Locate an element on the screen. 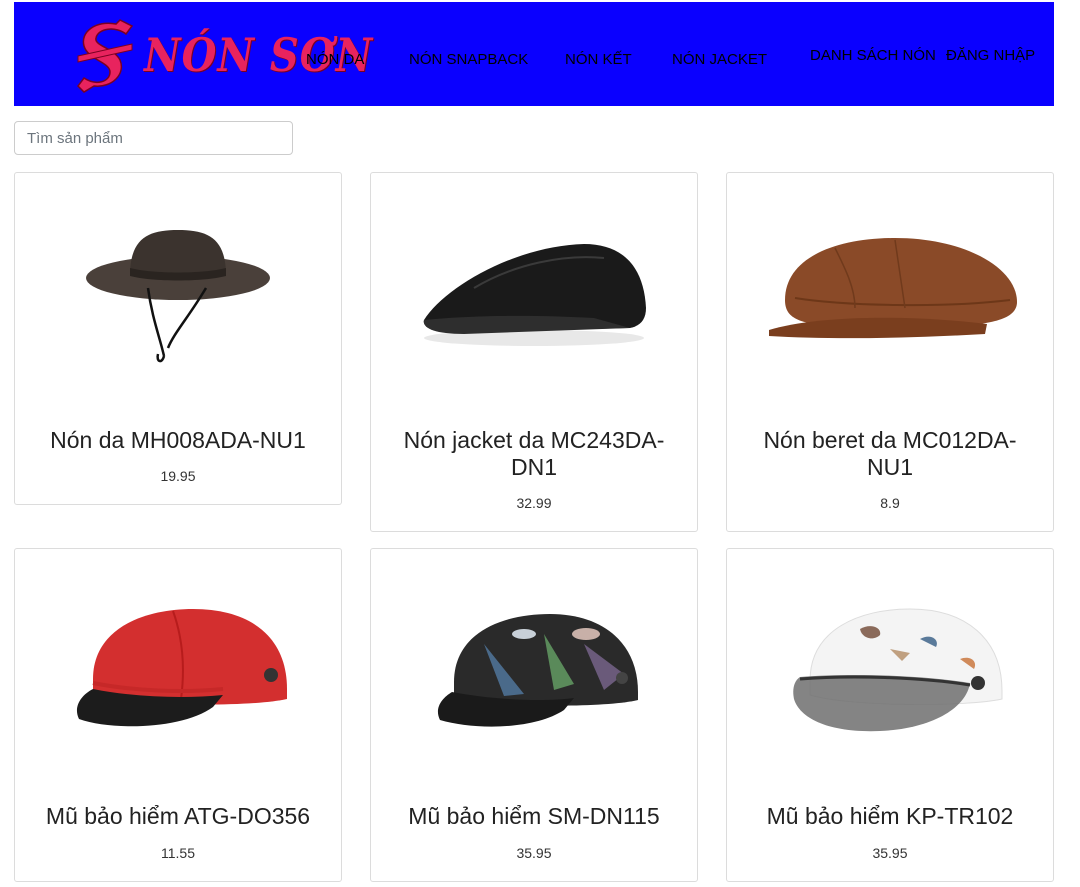 This screenshot has width=1080, height=887. product-price: 11.55 is located at coordinates (178, 853).